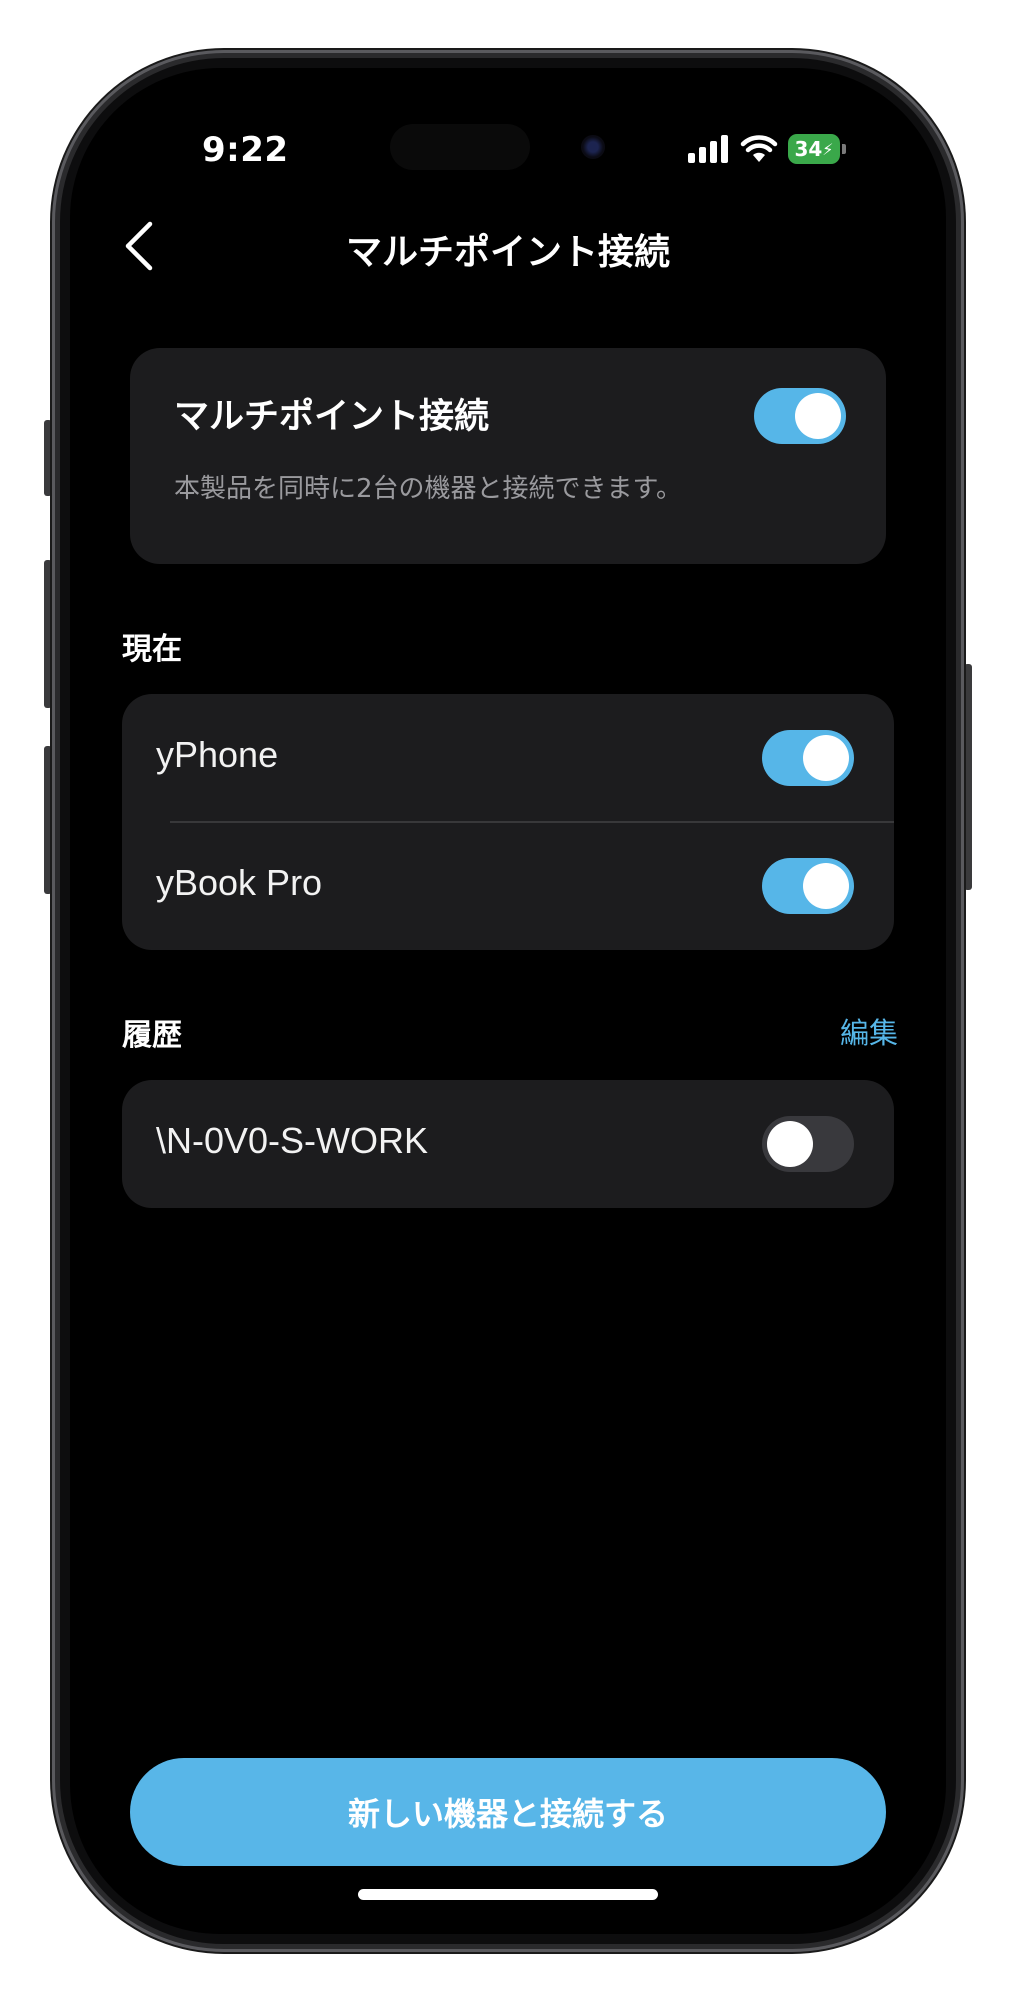 This screenshot has width=1015, height=2000. What do you see at coordinates (48, 458) in the screenshot?
I see `action-button` at bounding box center [48, 458].